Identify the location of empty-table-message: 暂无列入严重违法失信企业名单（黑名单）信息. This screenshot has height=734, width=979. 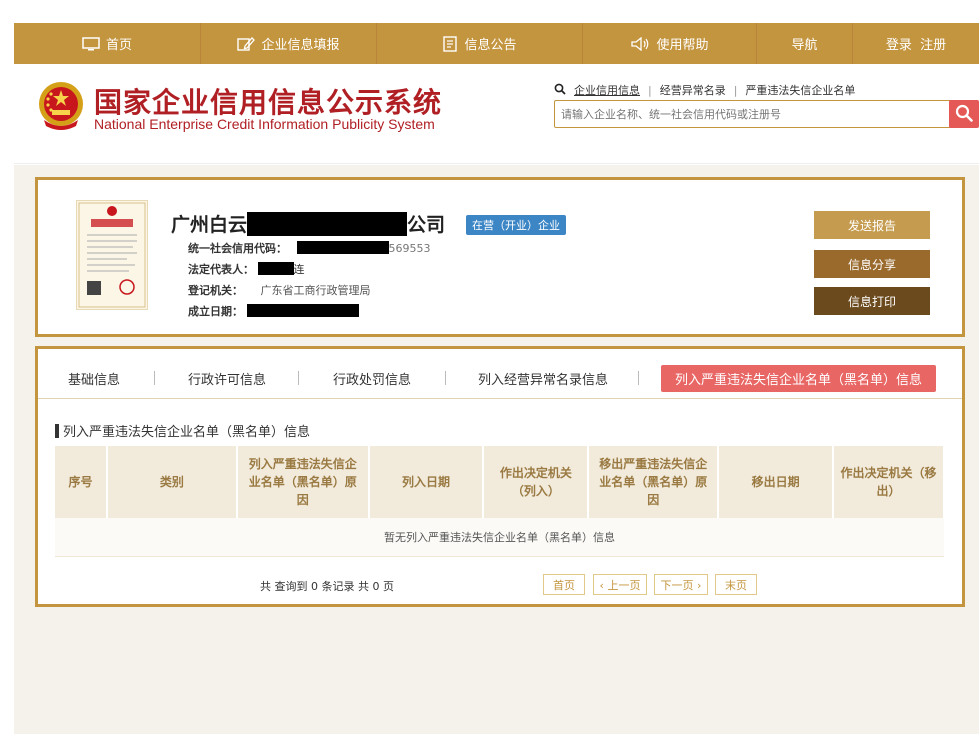
(499, 537).